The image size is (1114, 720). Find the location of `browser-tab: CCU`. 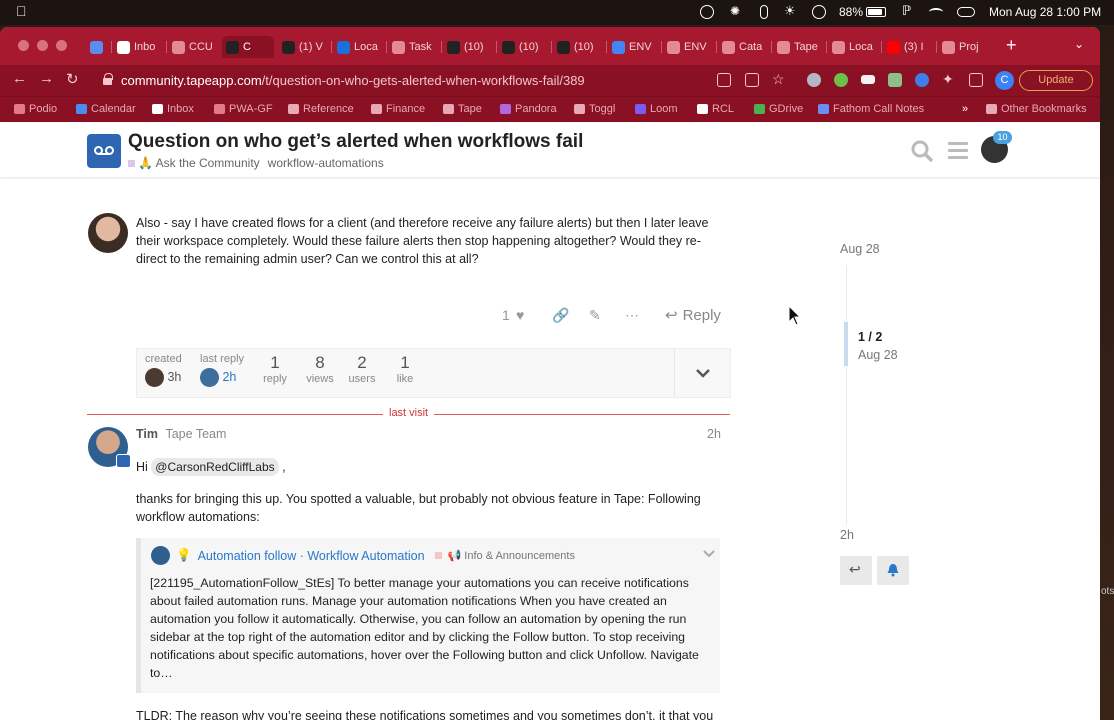

browser-tab: CCU is located at coordinates (194, 47).